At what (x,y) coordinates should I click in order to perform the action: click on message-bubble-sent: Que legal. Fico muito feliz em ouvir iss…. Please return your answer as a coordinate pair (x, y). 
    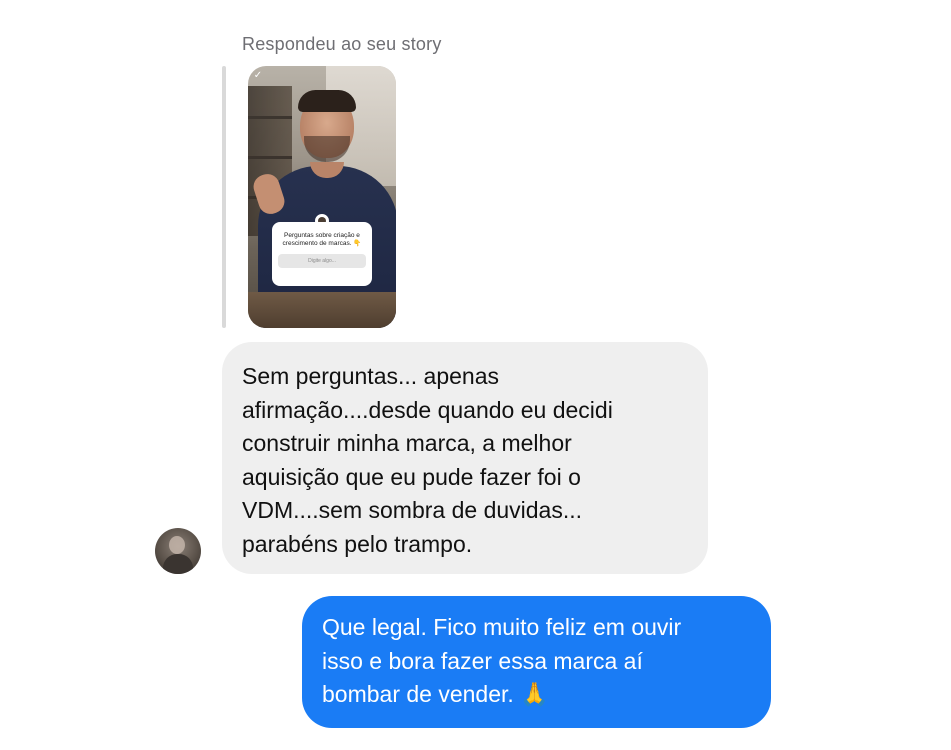
    Looking at the image, I should click on (536, 662).